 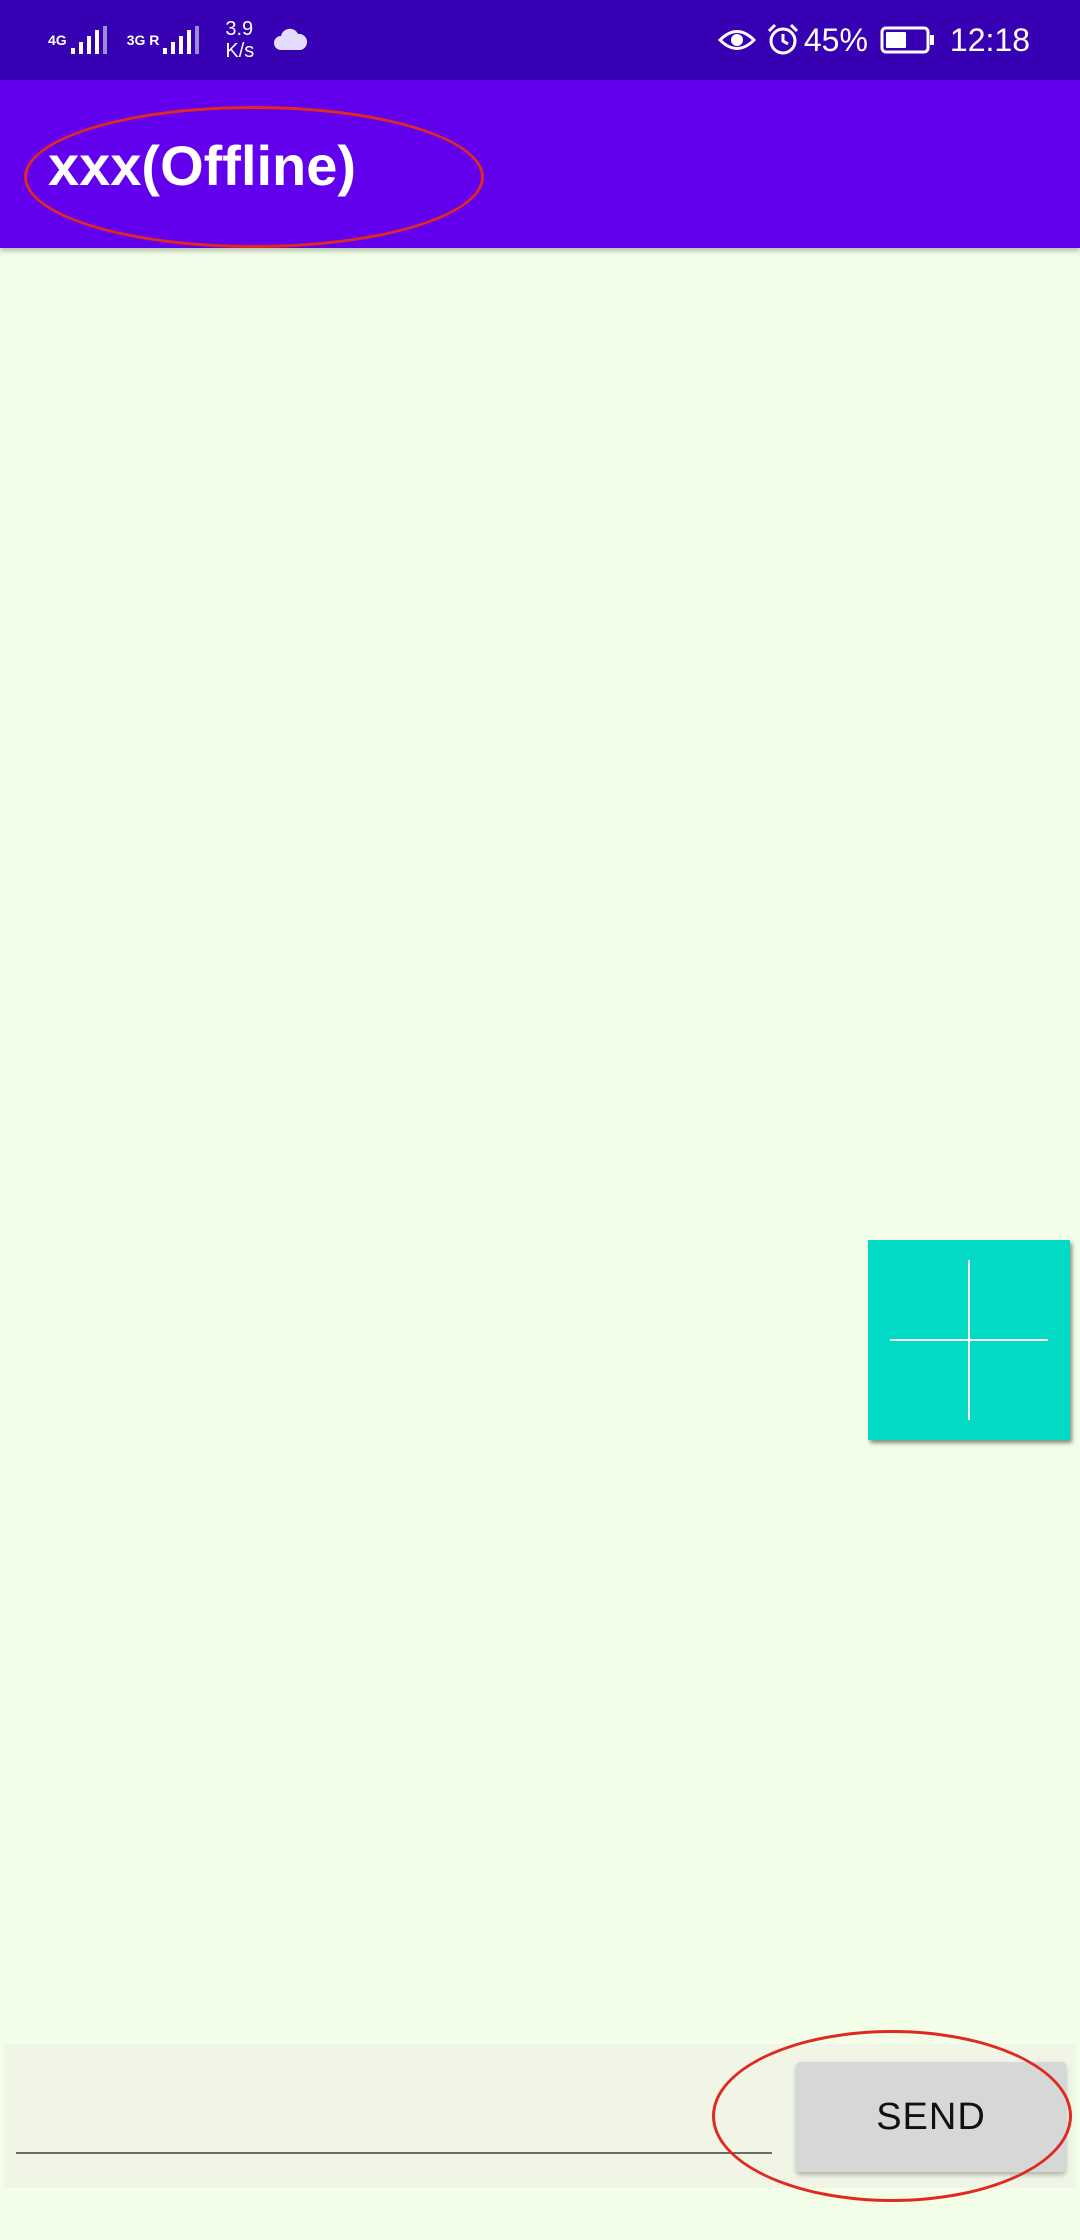 I want to click on status-left: 4G 3G R 3.9 K/s, so click(x=178, y=40).